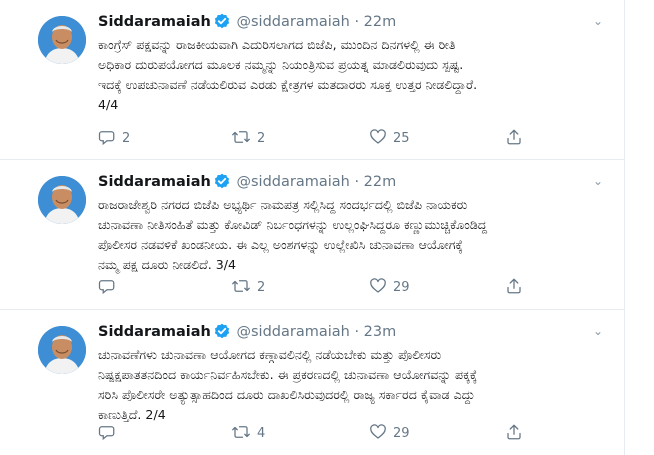 This screenshot has width=654, height=455. Describe the element at coordinates (309, 433) in the screenshot. I see `tweet-actions: 4 29` at that location.